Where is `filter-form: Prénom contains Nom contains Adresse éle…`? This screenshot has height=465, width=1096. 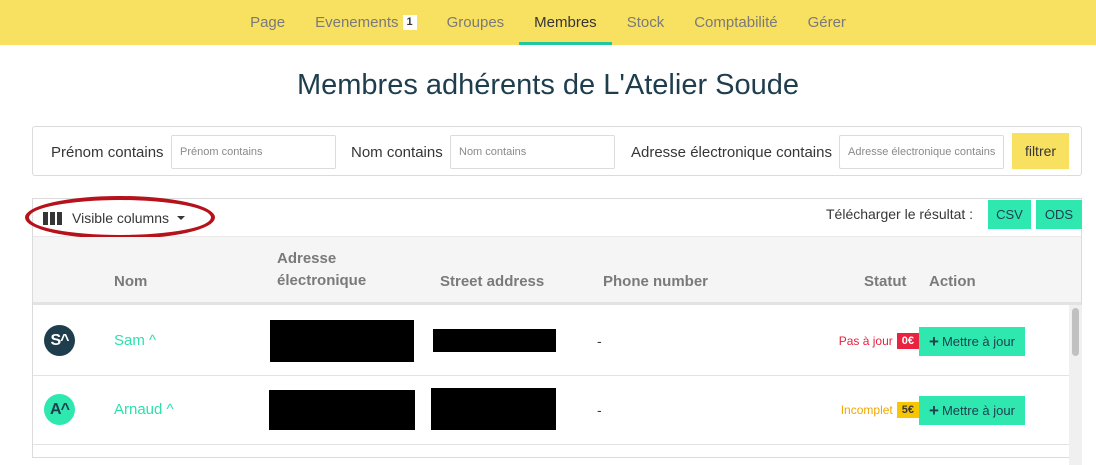
filter-form: Prénom contains Nom contains Adresse éle… is located at coordinates (557, 151).